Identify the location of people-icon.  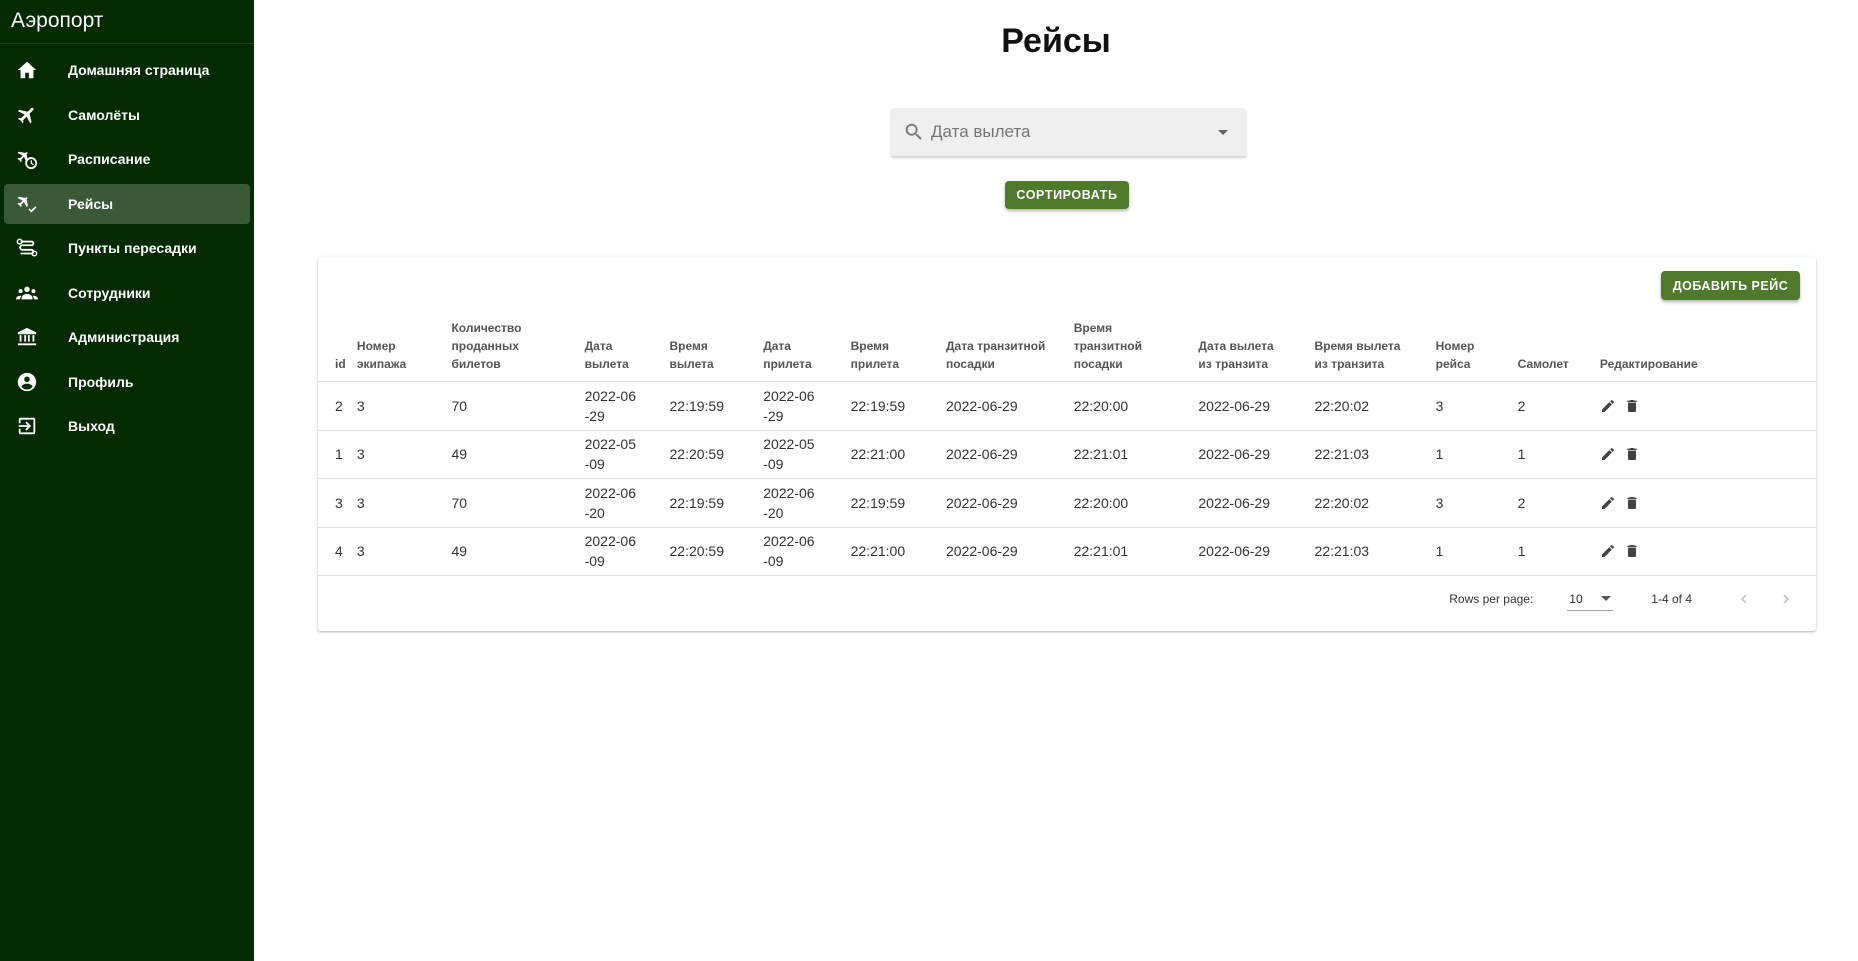
(27, 293).